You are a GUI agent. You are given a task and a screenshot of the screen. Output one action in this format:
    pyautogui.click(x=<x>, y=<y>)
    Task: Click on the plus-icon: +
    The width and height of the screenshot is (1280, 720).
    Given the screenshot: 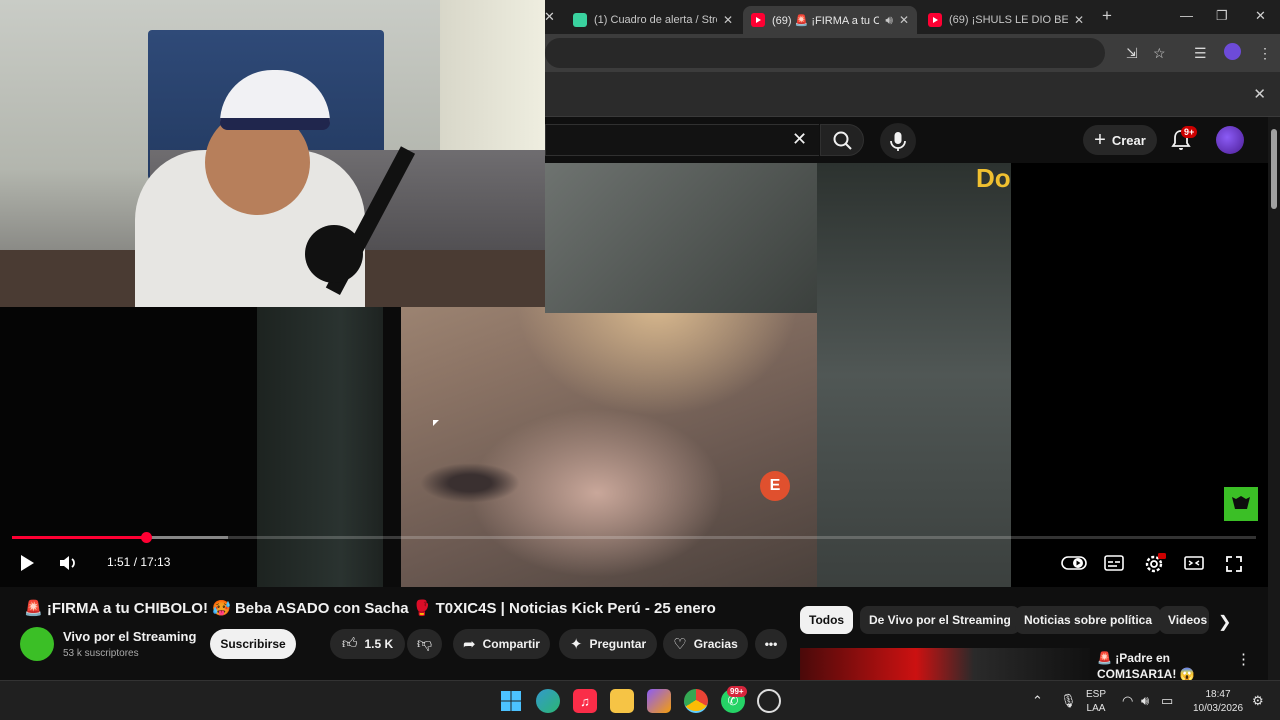 What is the action you would take?
    pyautogui.click(x=1100, y=140)
    